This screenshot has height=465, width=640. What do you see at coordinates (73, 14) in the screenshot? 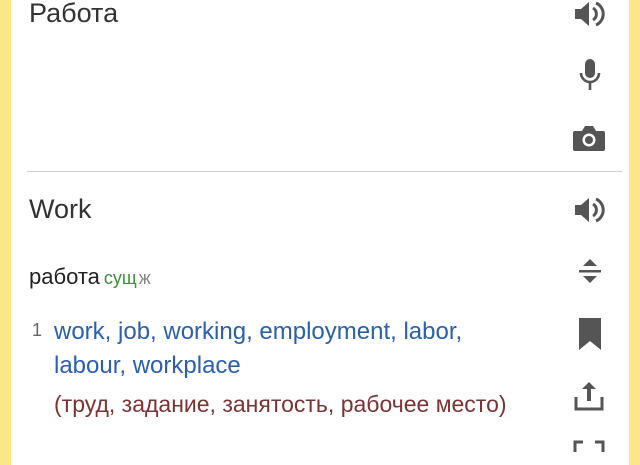
I see `source-text: Работа` at bounding box center [73, 14].